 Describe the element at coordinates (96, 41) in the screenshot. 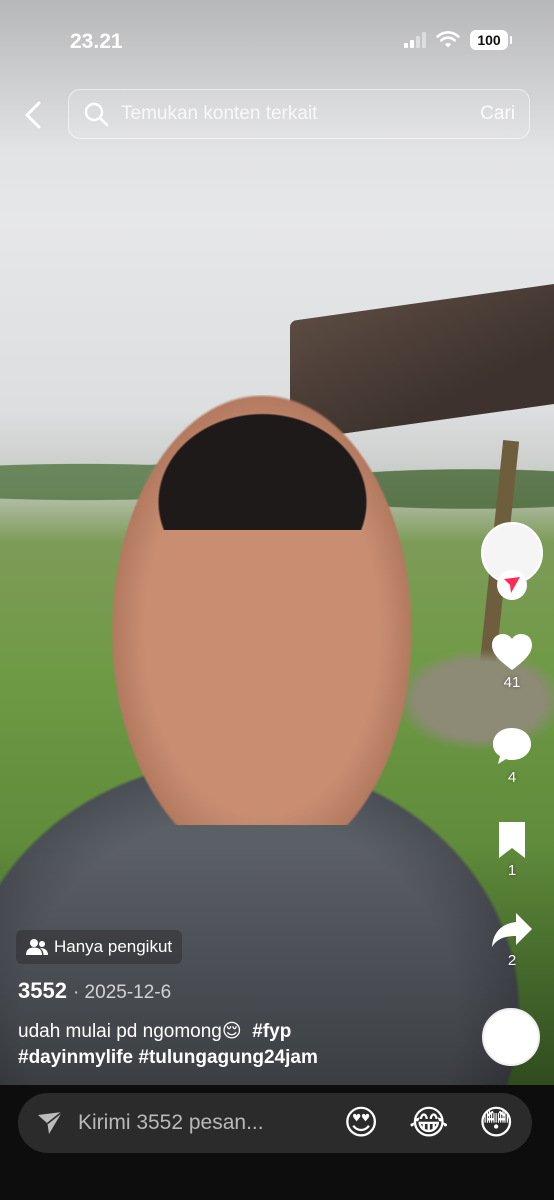

I see `status-time: 23.21` at that location.